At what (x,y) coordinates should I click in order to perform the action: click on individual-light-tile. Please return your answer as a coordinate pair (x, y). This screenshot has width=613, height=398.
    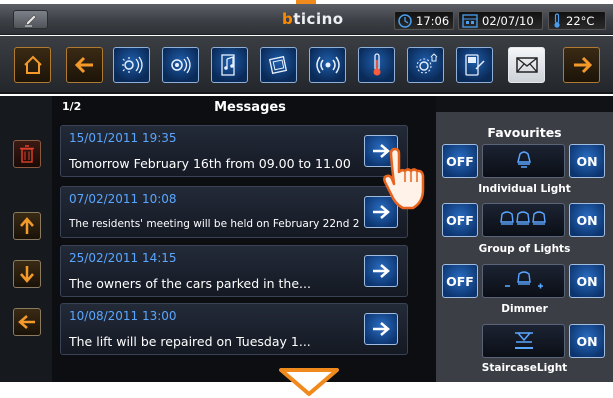
    Looking at the image, I should click on (523, 161).